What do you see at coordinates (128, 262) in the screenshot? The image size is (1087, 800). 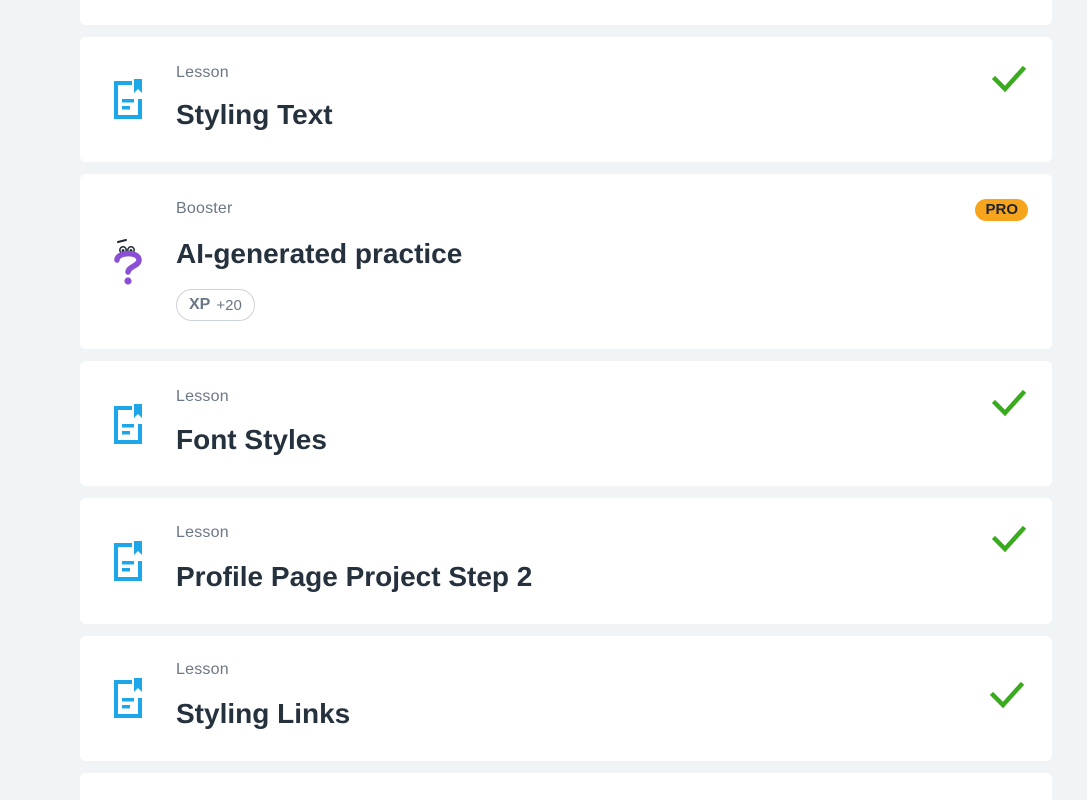 I see `question-mark-icon` at bounding box center [128, 262].